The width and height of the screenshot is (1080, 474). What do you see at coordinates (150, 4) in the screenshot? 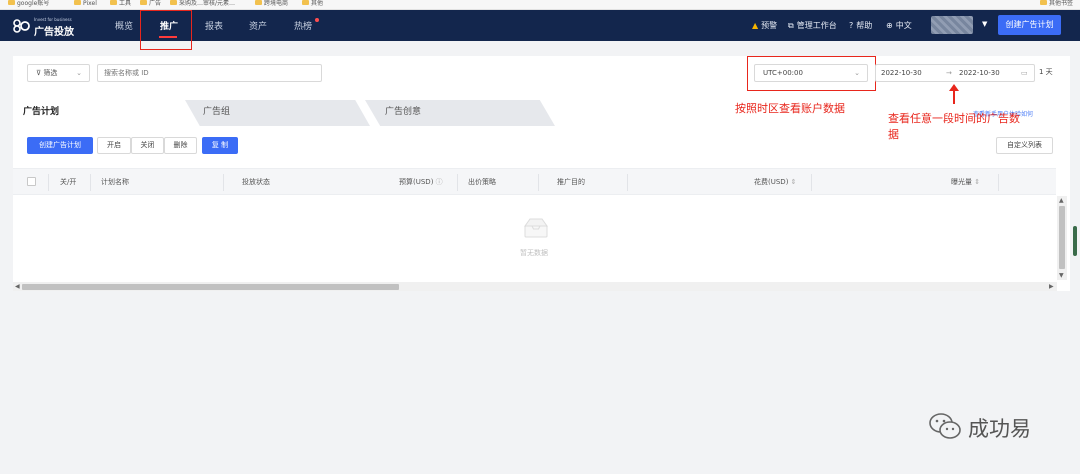
I see `bookmark-item: 广告` at bounding box center [150, 4].